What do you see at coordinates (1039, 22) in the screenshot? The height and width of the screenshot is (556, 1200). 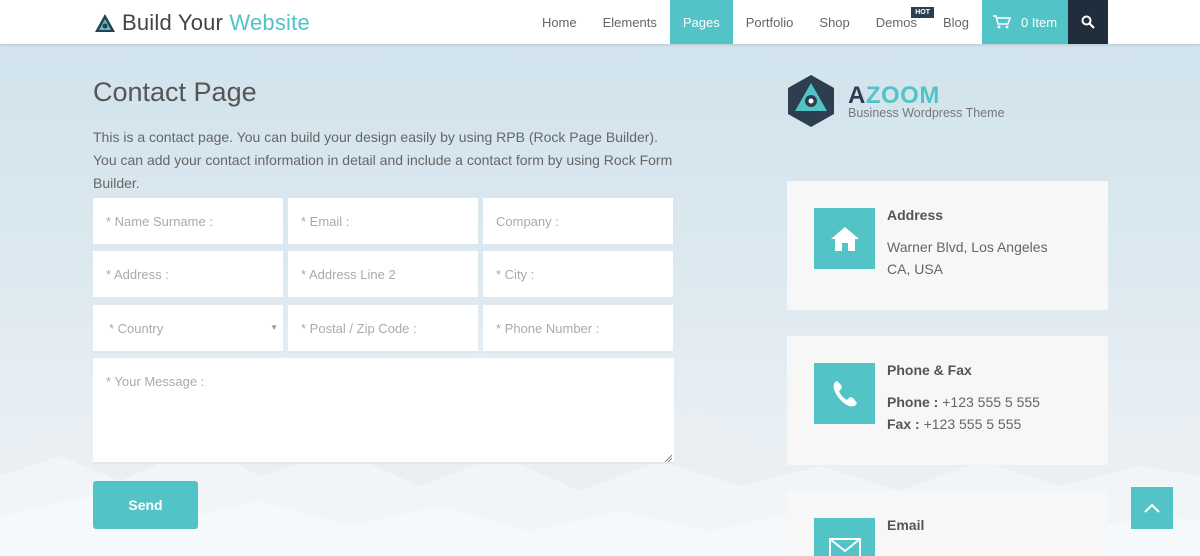 I see `cart-label: 0 Item` at bounding box center [1039, 22].